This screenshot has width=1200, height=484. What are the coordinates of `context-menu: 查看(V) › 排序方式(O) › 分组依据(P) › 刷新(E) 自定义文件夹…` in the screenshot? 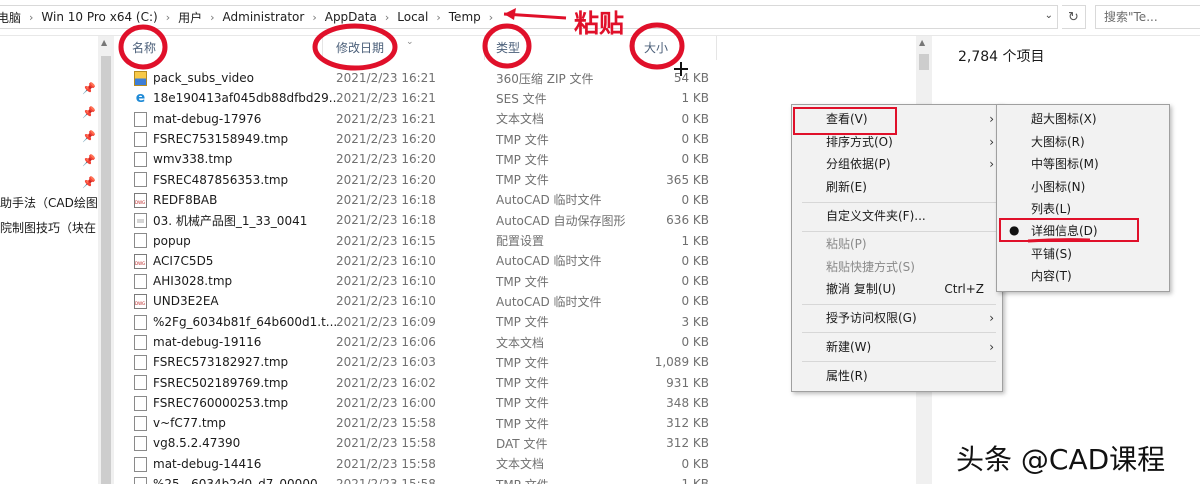 It's located at (897, 248).